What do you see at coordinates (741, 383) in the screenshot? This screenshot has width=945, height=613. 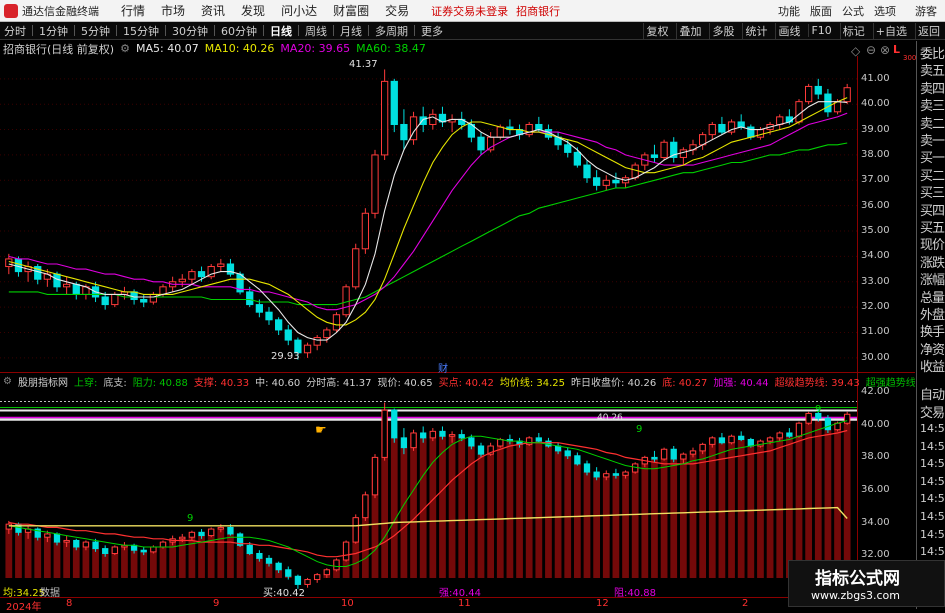 I see `indicator-value-11: 加强: 40.44` at bounding box center [741, 383].